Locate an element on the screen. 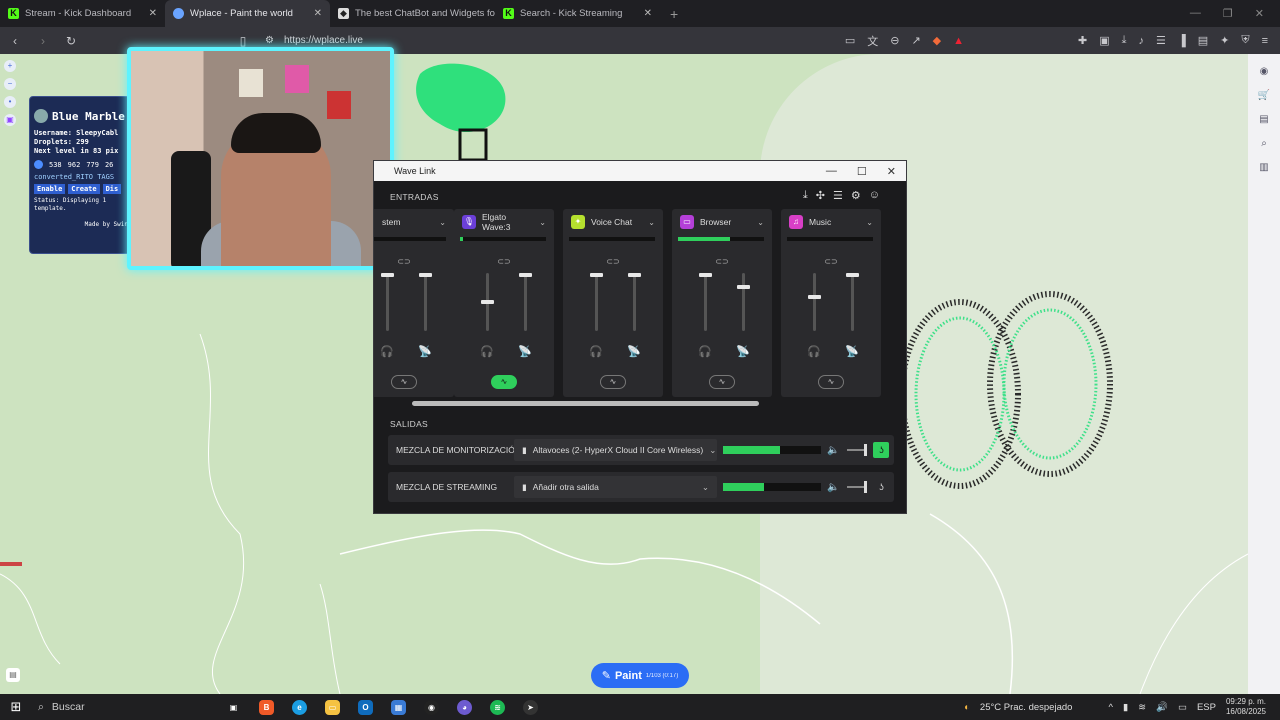 The image size is (1280, 720). brave-rewards-icon: ▲ is located at coordinates (958, 41).